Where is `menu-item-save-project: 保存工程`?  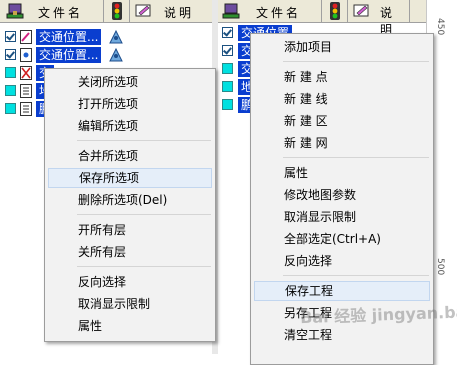 menu-item-save-project: 保存工程 is located at coordinates (342, 291).